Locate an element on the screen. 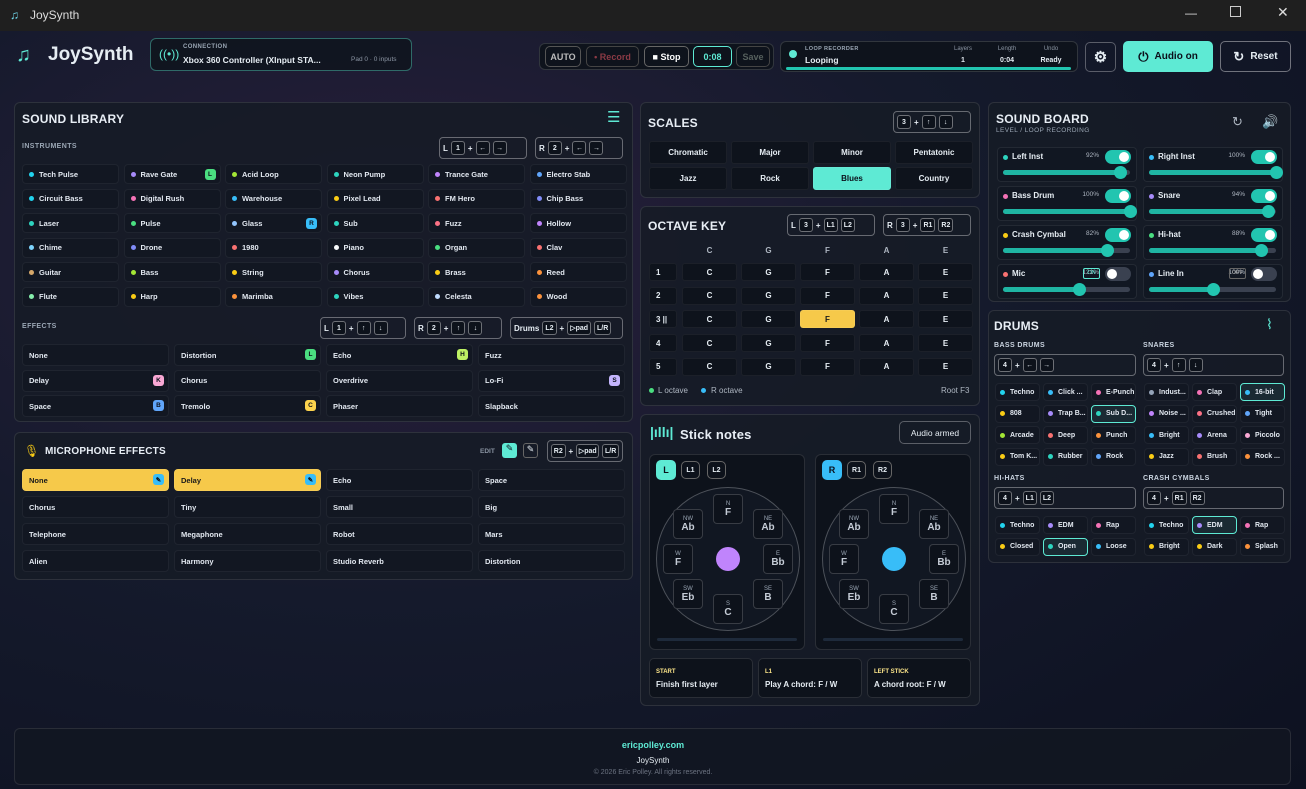 The width and height of the screenshot is (1306, 789). instrument-chip: Bass is located at coordinates (172, 272).